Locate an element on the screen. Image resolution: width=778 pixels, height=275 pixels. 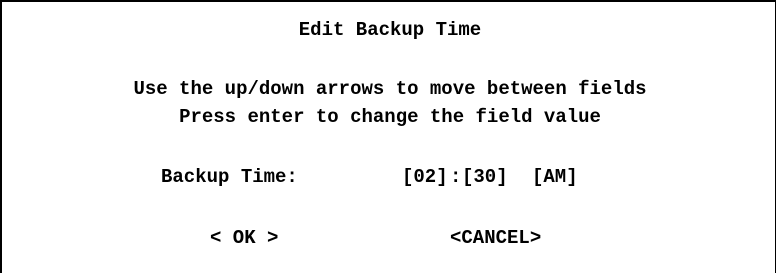
backup-time-label: Backup Time: is located at coordinates (229, 177).